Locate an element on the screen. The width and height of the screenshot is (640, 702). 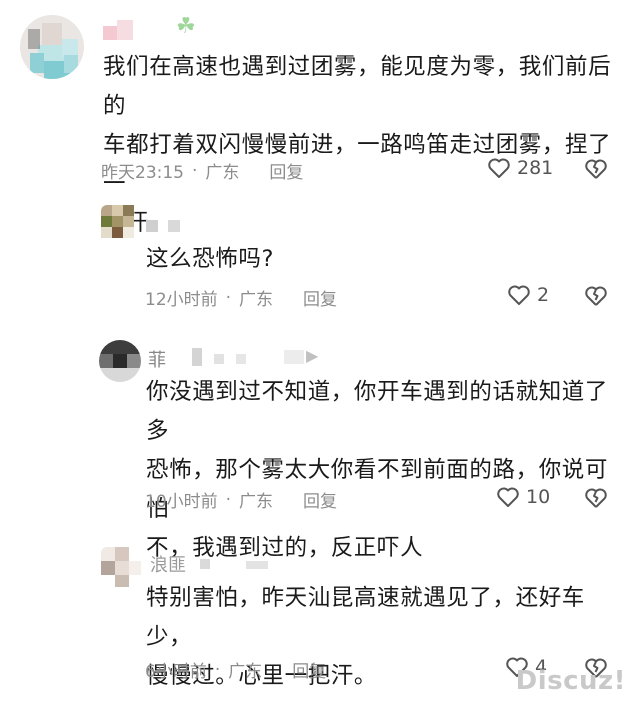
like-count: 281 is located at coordinates (535, 168).